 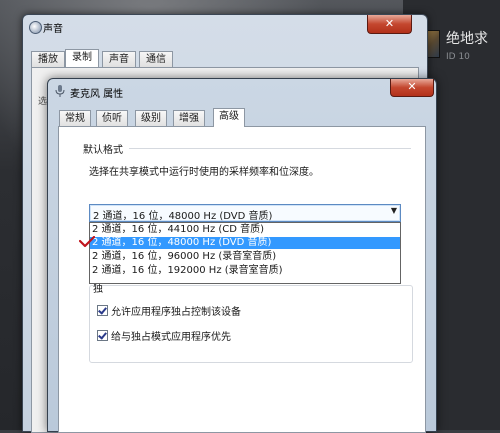 What do you see at coordinates (35, 27) in the screenshot?
I see `speaker-icon` at bounding box center [35, 27].